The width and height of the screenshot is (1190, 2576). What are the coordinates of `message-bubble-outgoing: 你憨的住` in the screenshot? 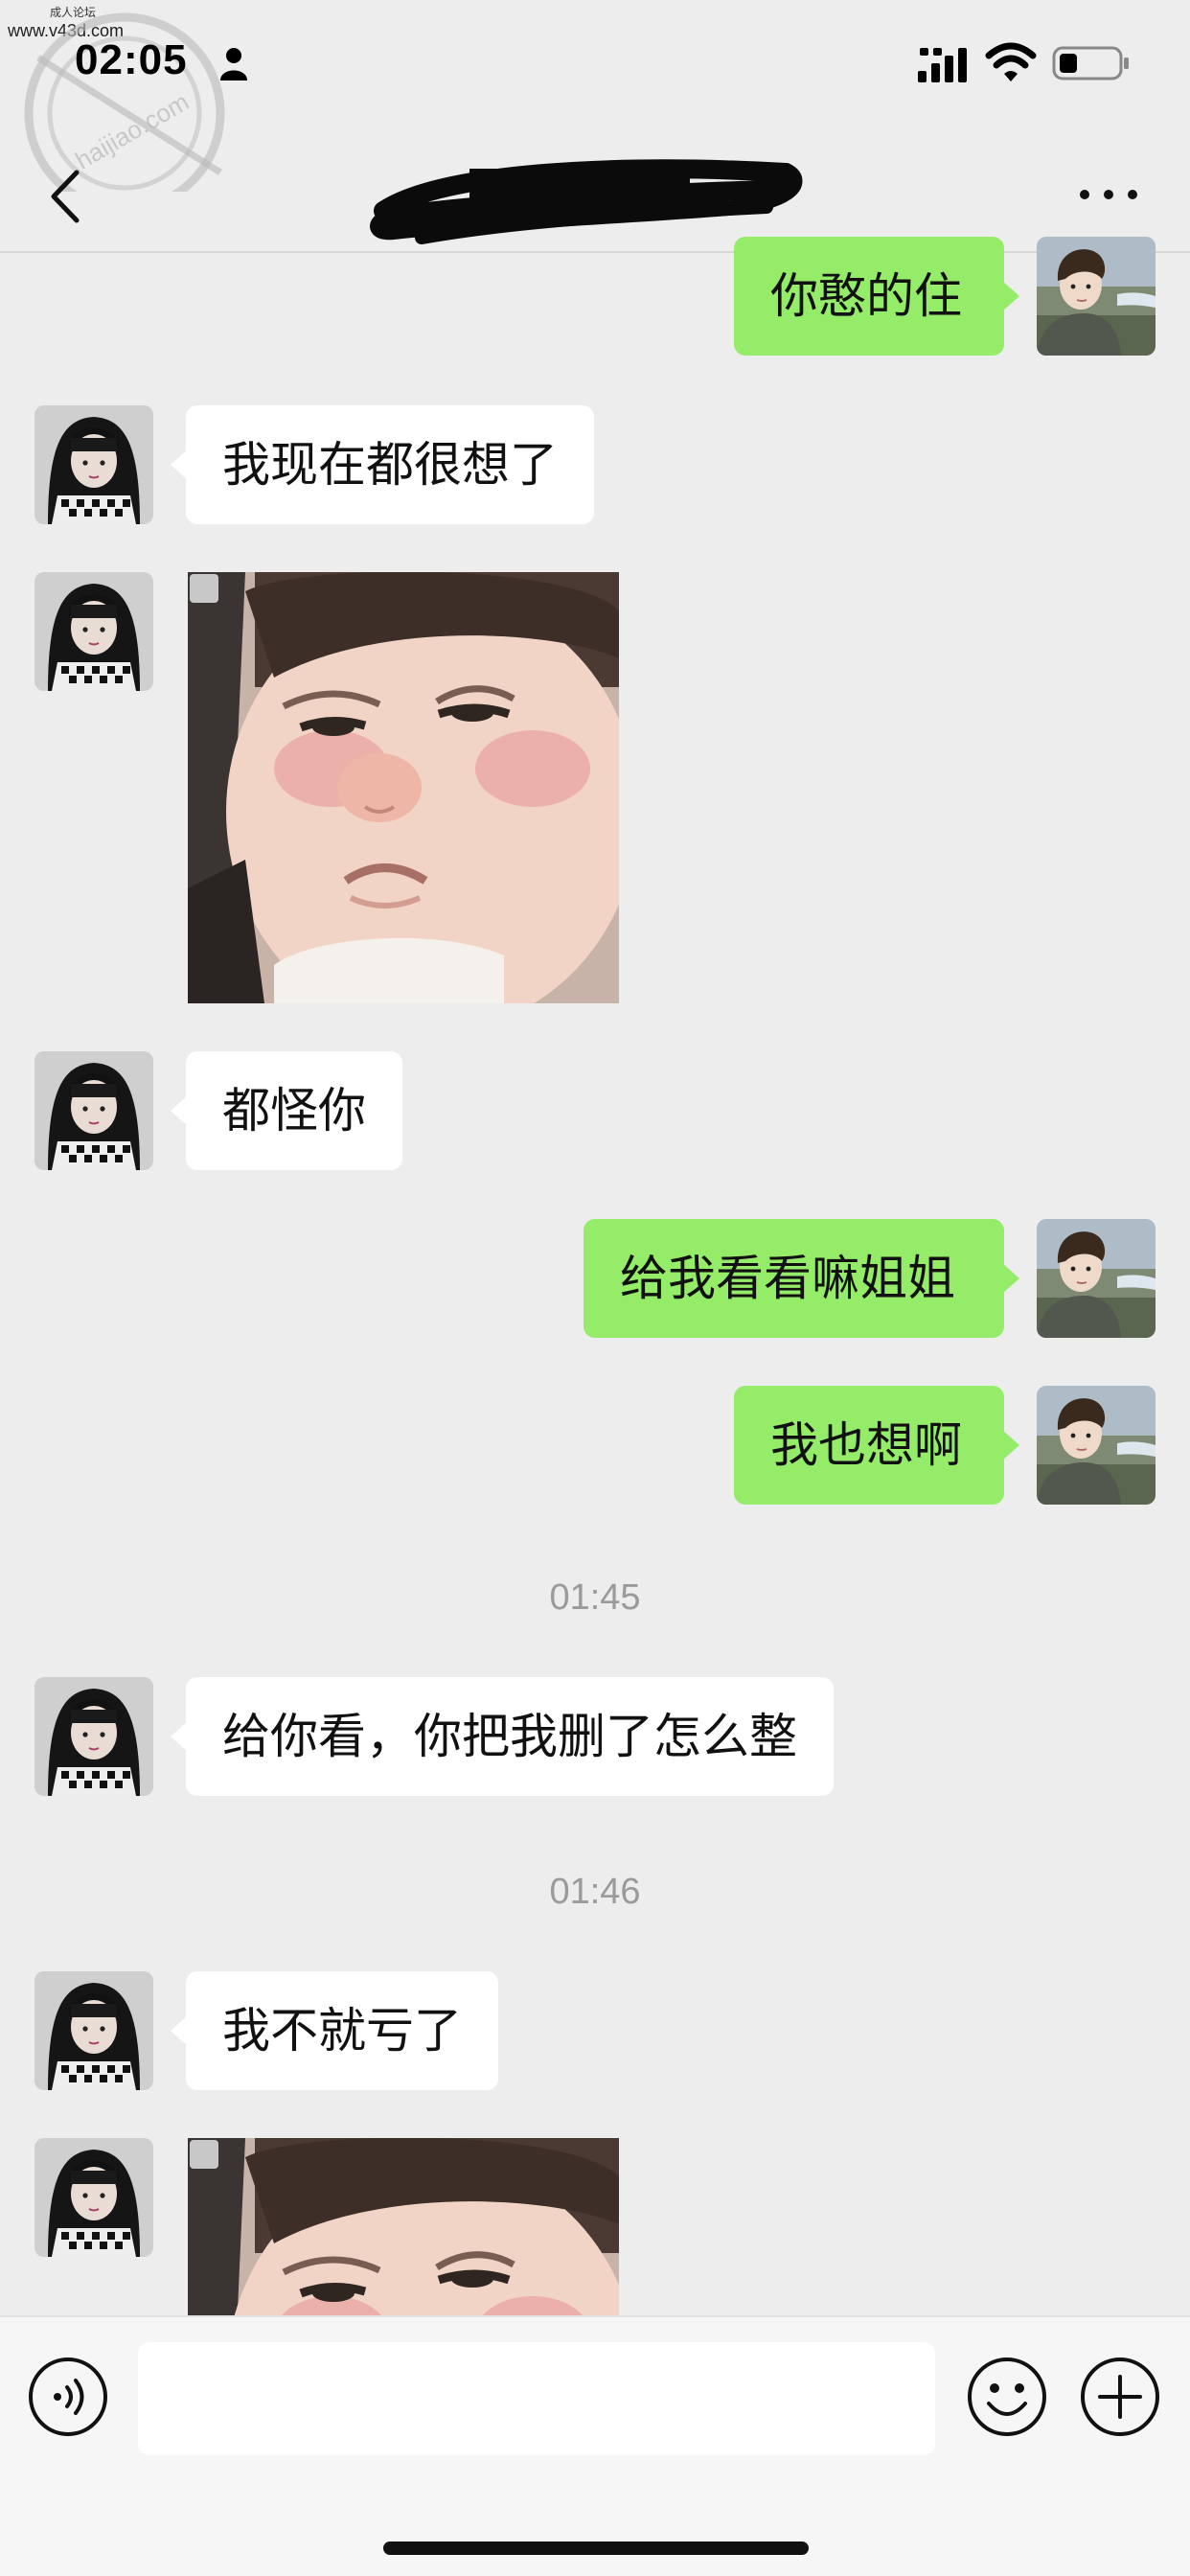 It's located at (876, 296).